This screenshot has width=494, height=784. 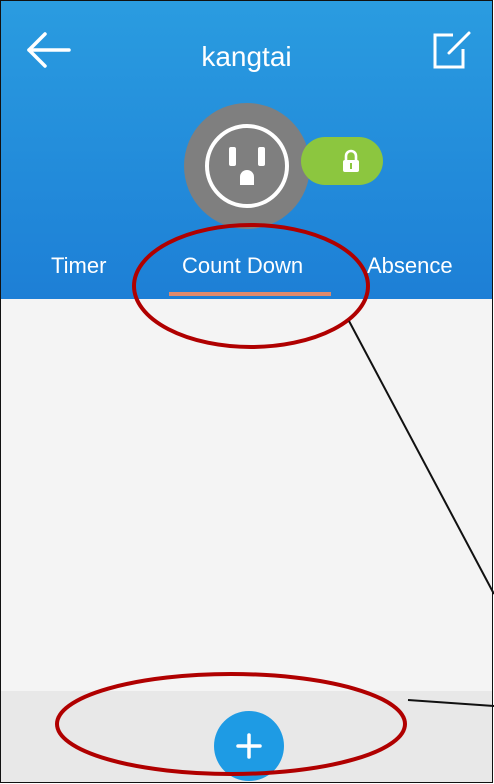 What do you see at coordinates (351, 160) in the screenshot?
I see `lock-icon` at bounding box center [351, 160].